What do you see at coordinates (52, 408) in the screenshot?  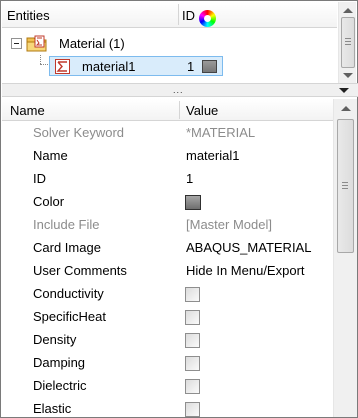 I see `property-name: Elastic` at bounding box center [52, 408].